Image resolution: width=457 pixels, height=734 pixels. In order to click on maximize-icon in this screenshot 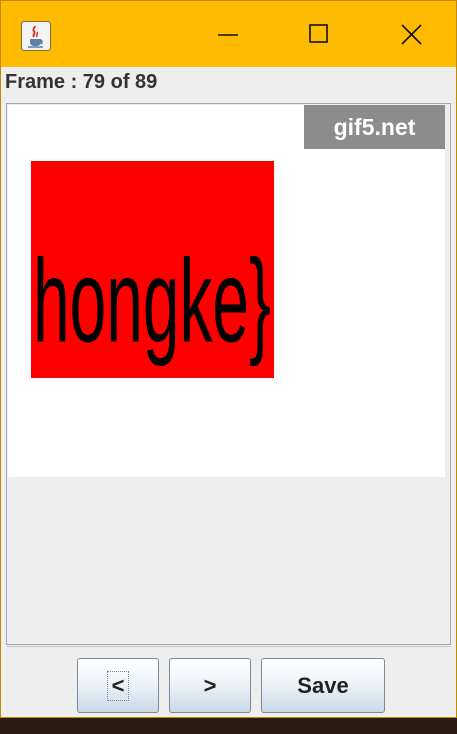, I will do `click(318, 33)`.